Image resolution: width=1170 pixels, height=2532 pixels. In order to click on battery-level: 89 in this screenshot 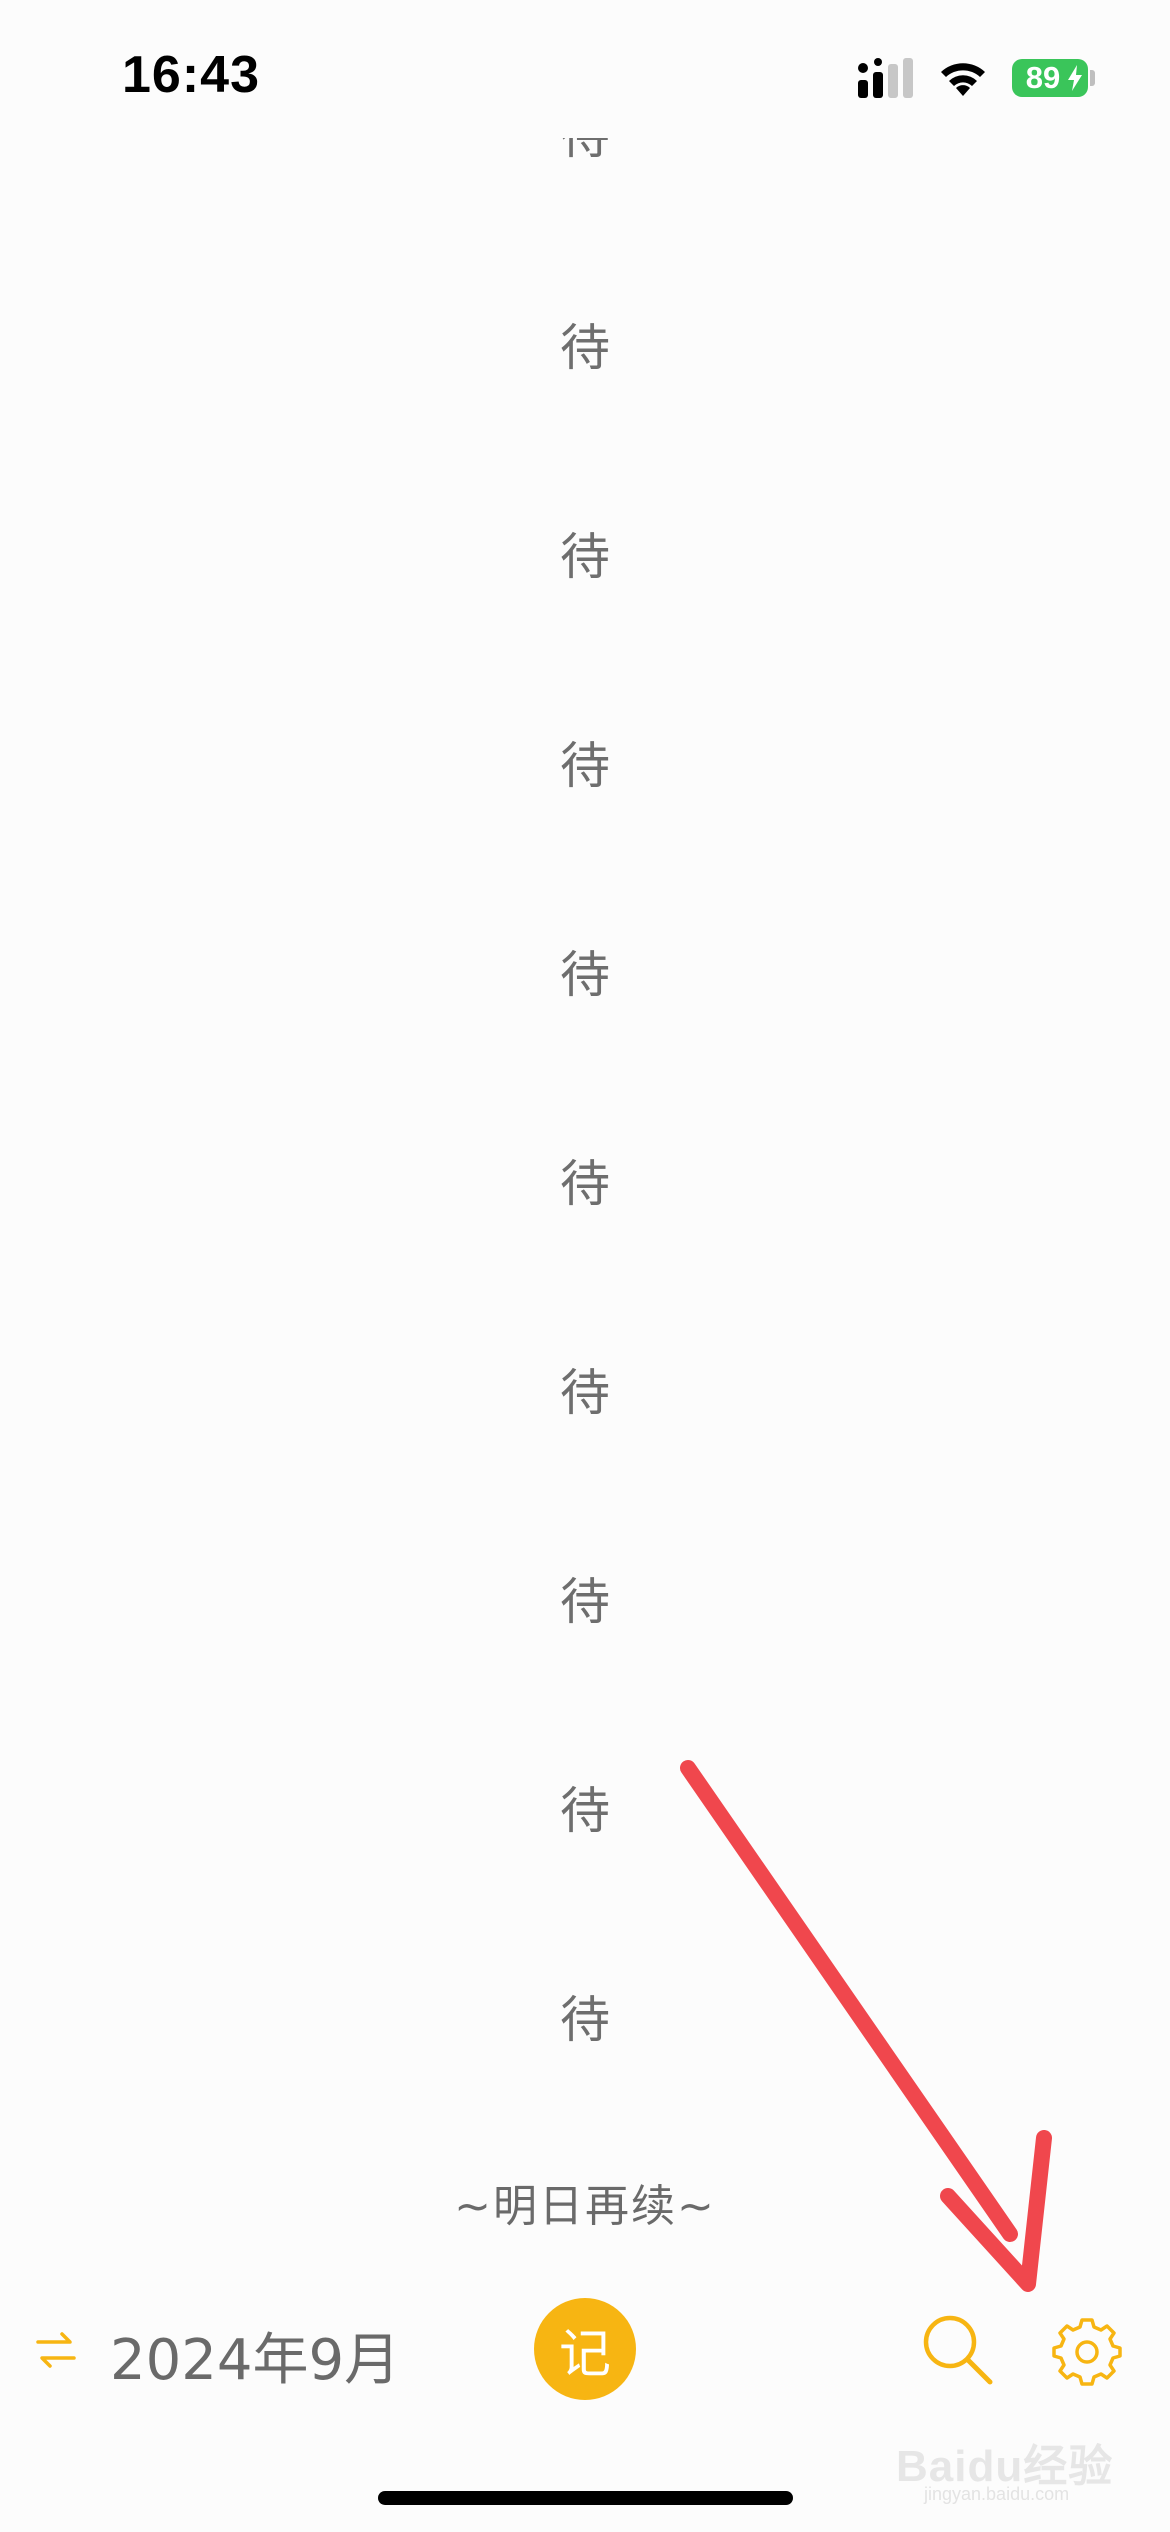, I will do `click(1043, 77)`.